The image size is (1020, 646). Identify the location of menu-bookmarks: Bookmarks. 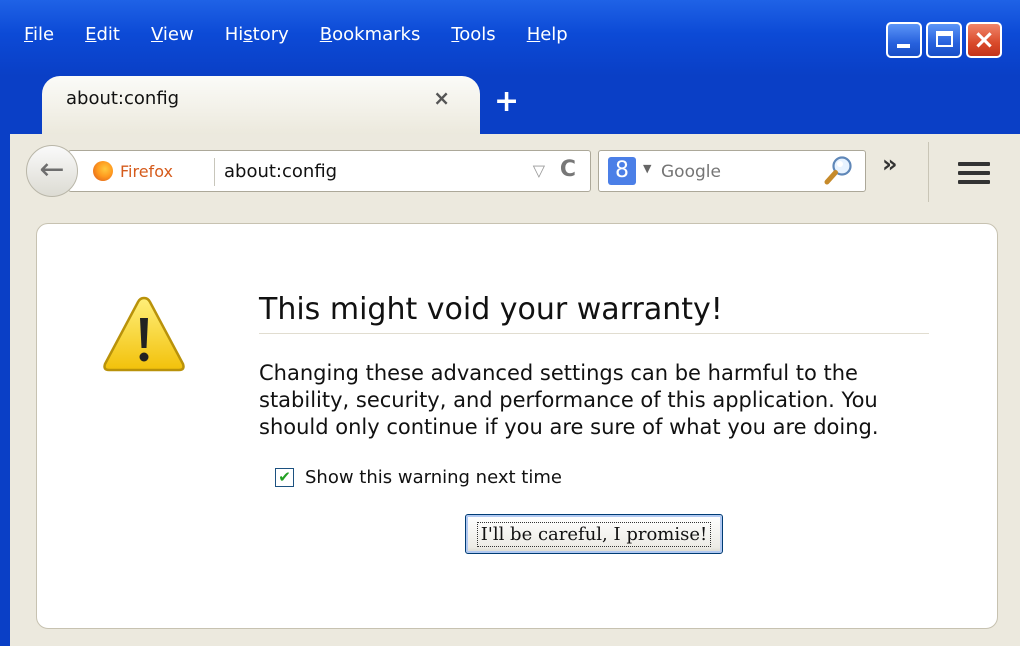
(370, 35).